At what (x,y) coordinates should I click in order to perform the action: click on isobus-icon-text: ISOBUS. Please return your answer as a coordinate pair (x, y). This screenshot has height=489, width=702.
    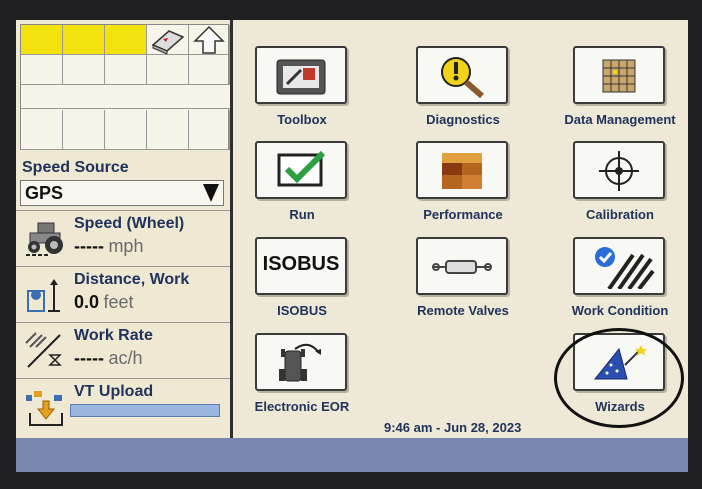
    Looking at the image, I should click on (301, 264).